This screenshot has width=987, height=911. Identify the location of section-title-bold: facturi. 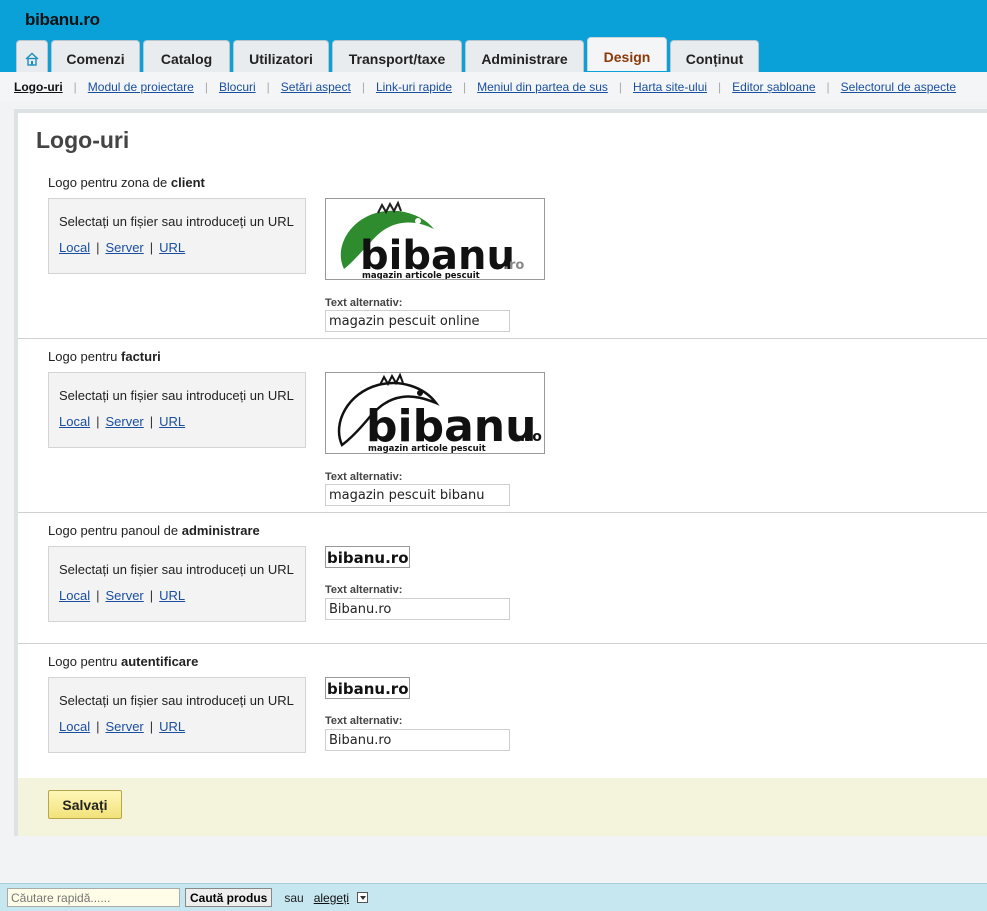
(141, 356).